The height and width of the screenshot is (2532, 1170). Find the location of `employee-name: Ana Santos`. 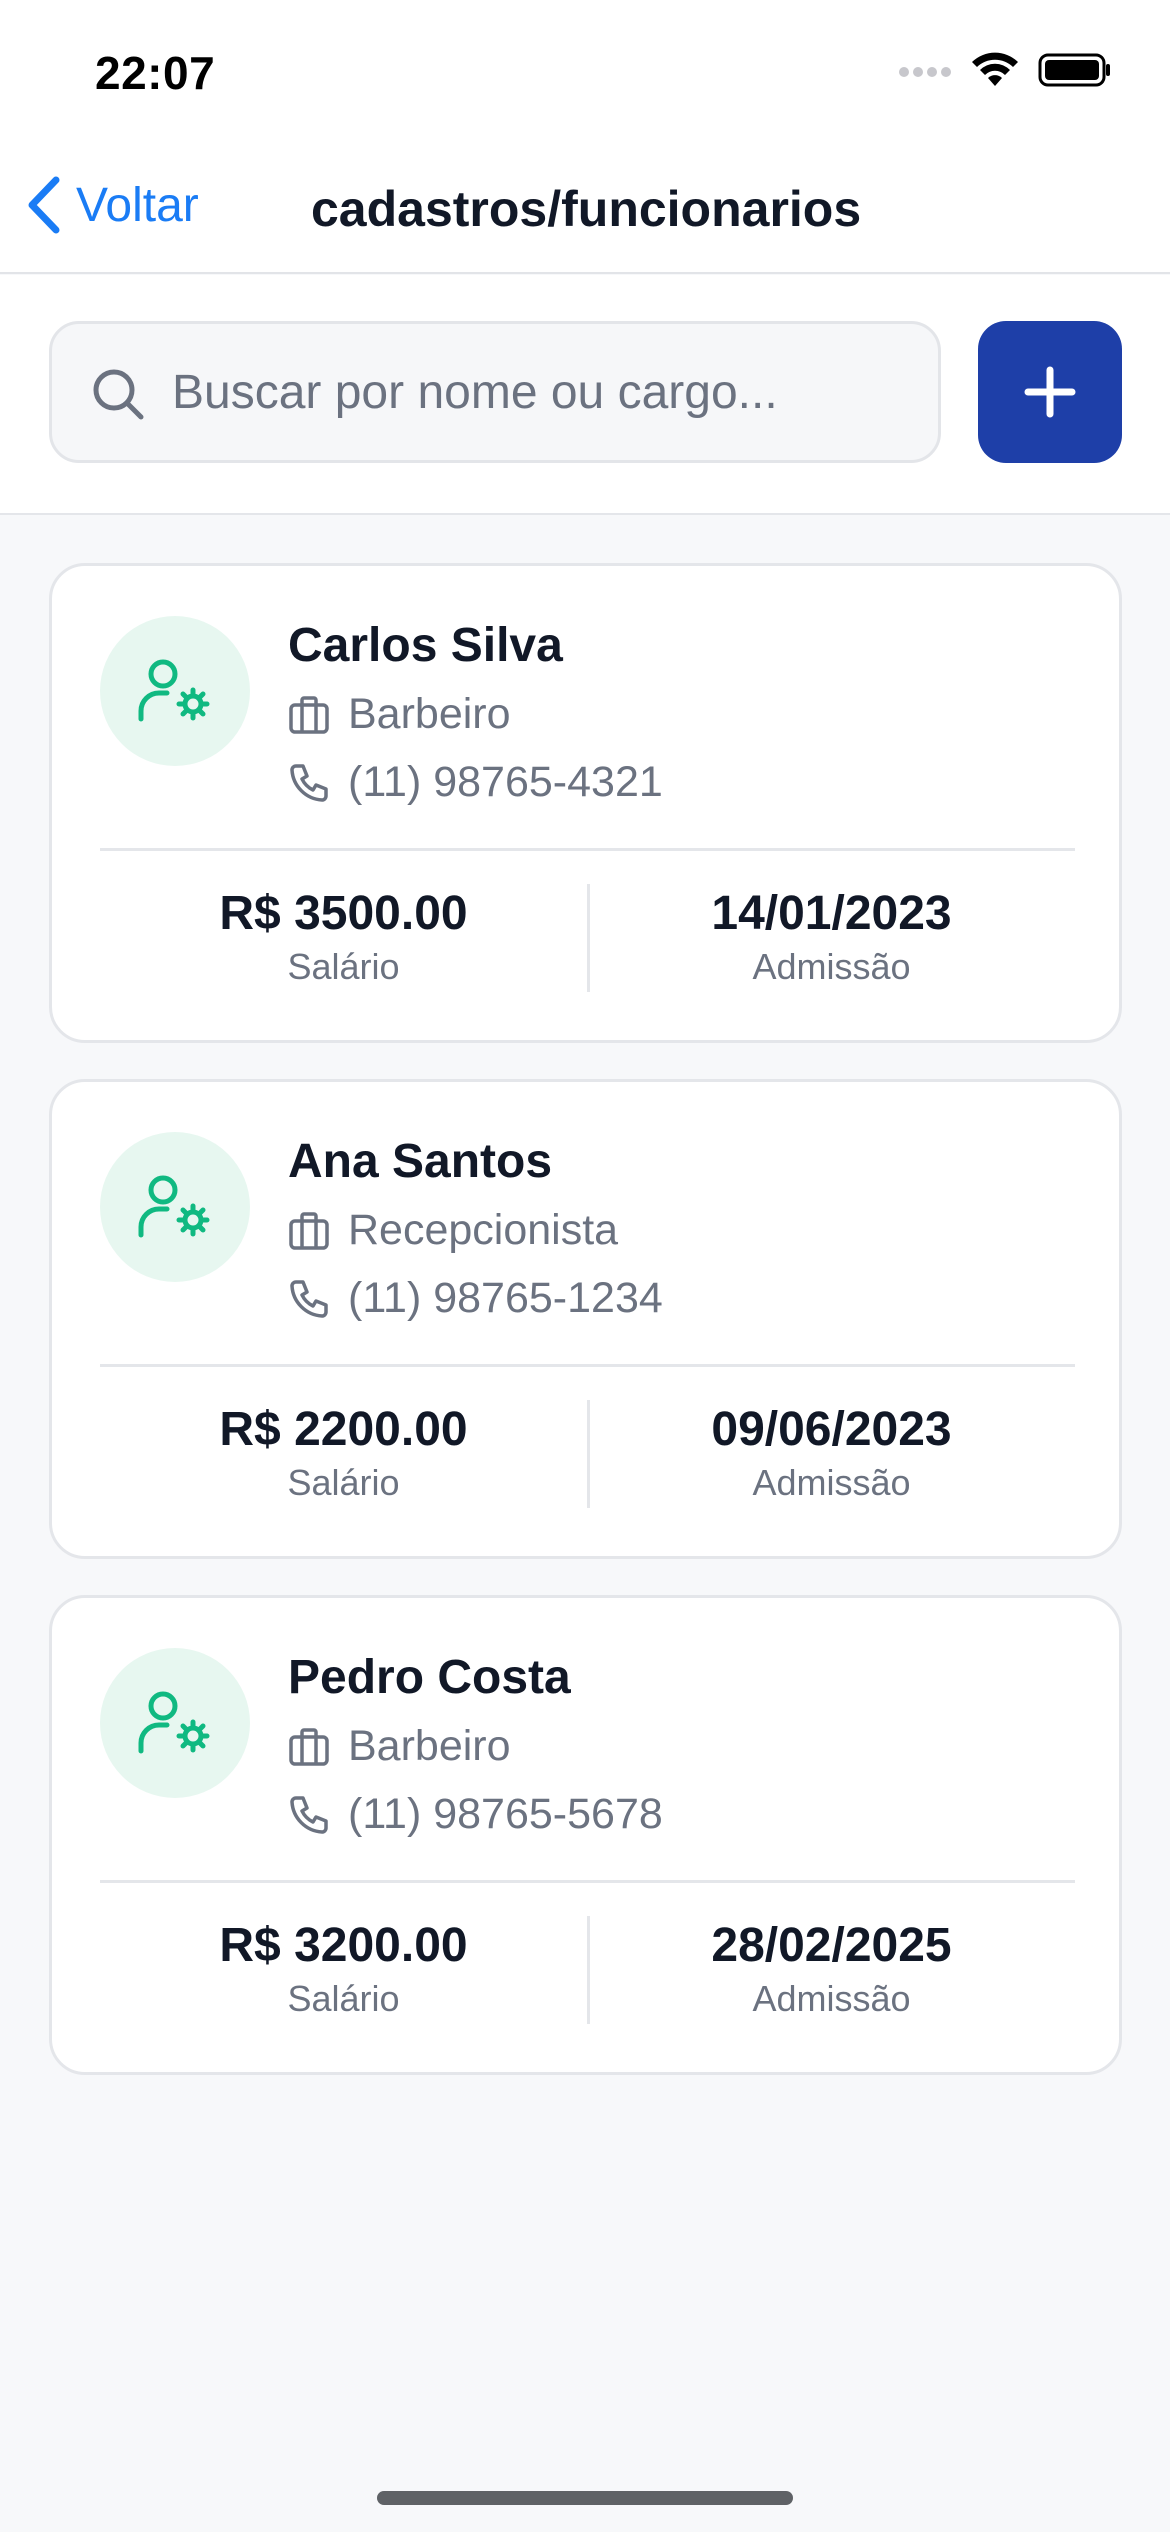

employee-name: Ana Santos is located at coordinates (420, 1161).